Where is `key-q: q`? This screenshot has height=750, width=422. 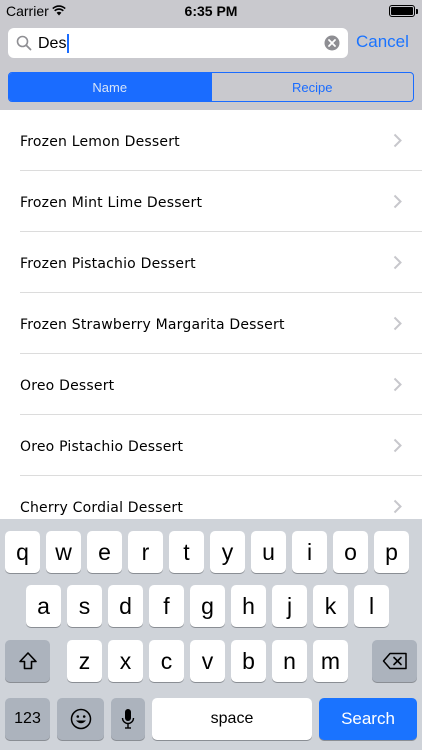 key-q: q is located at coordinates (22, 552).